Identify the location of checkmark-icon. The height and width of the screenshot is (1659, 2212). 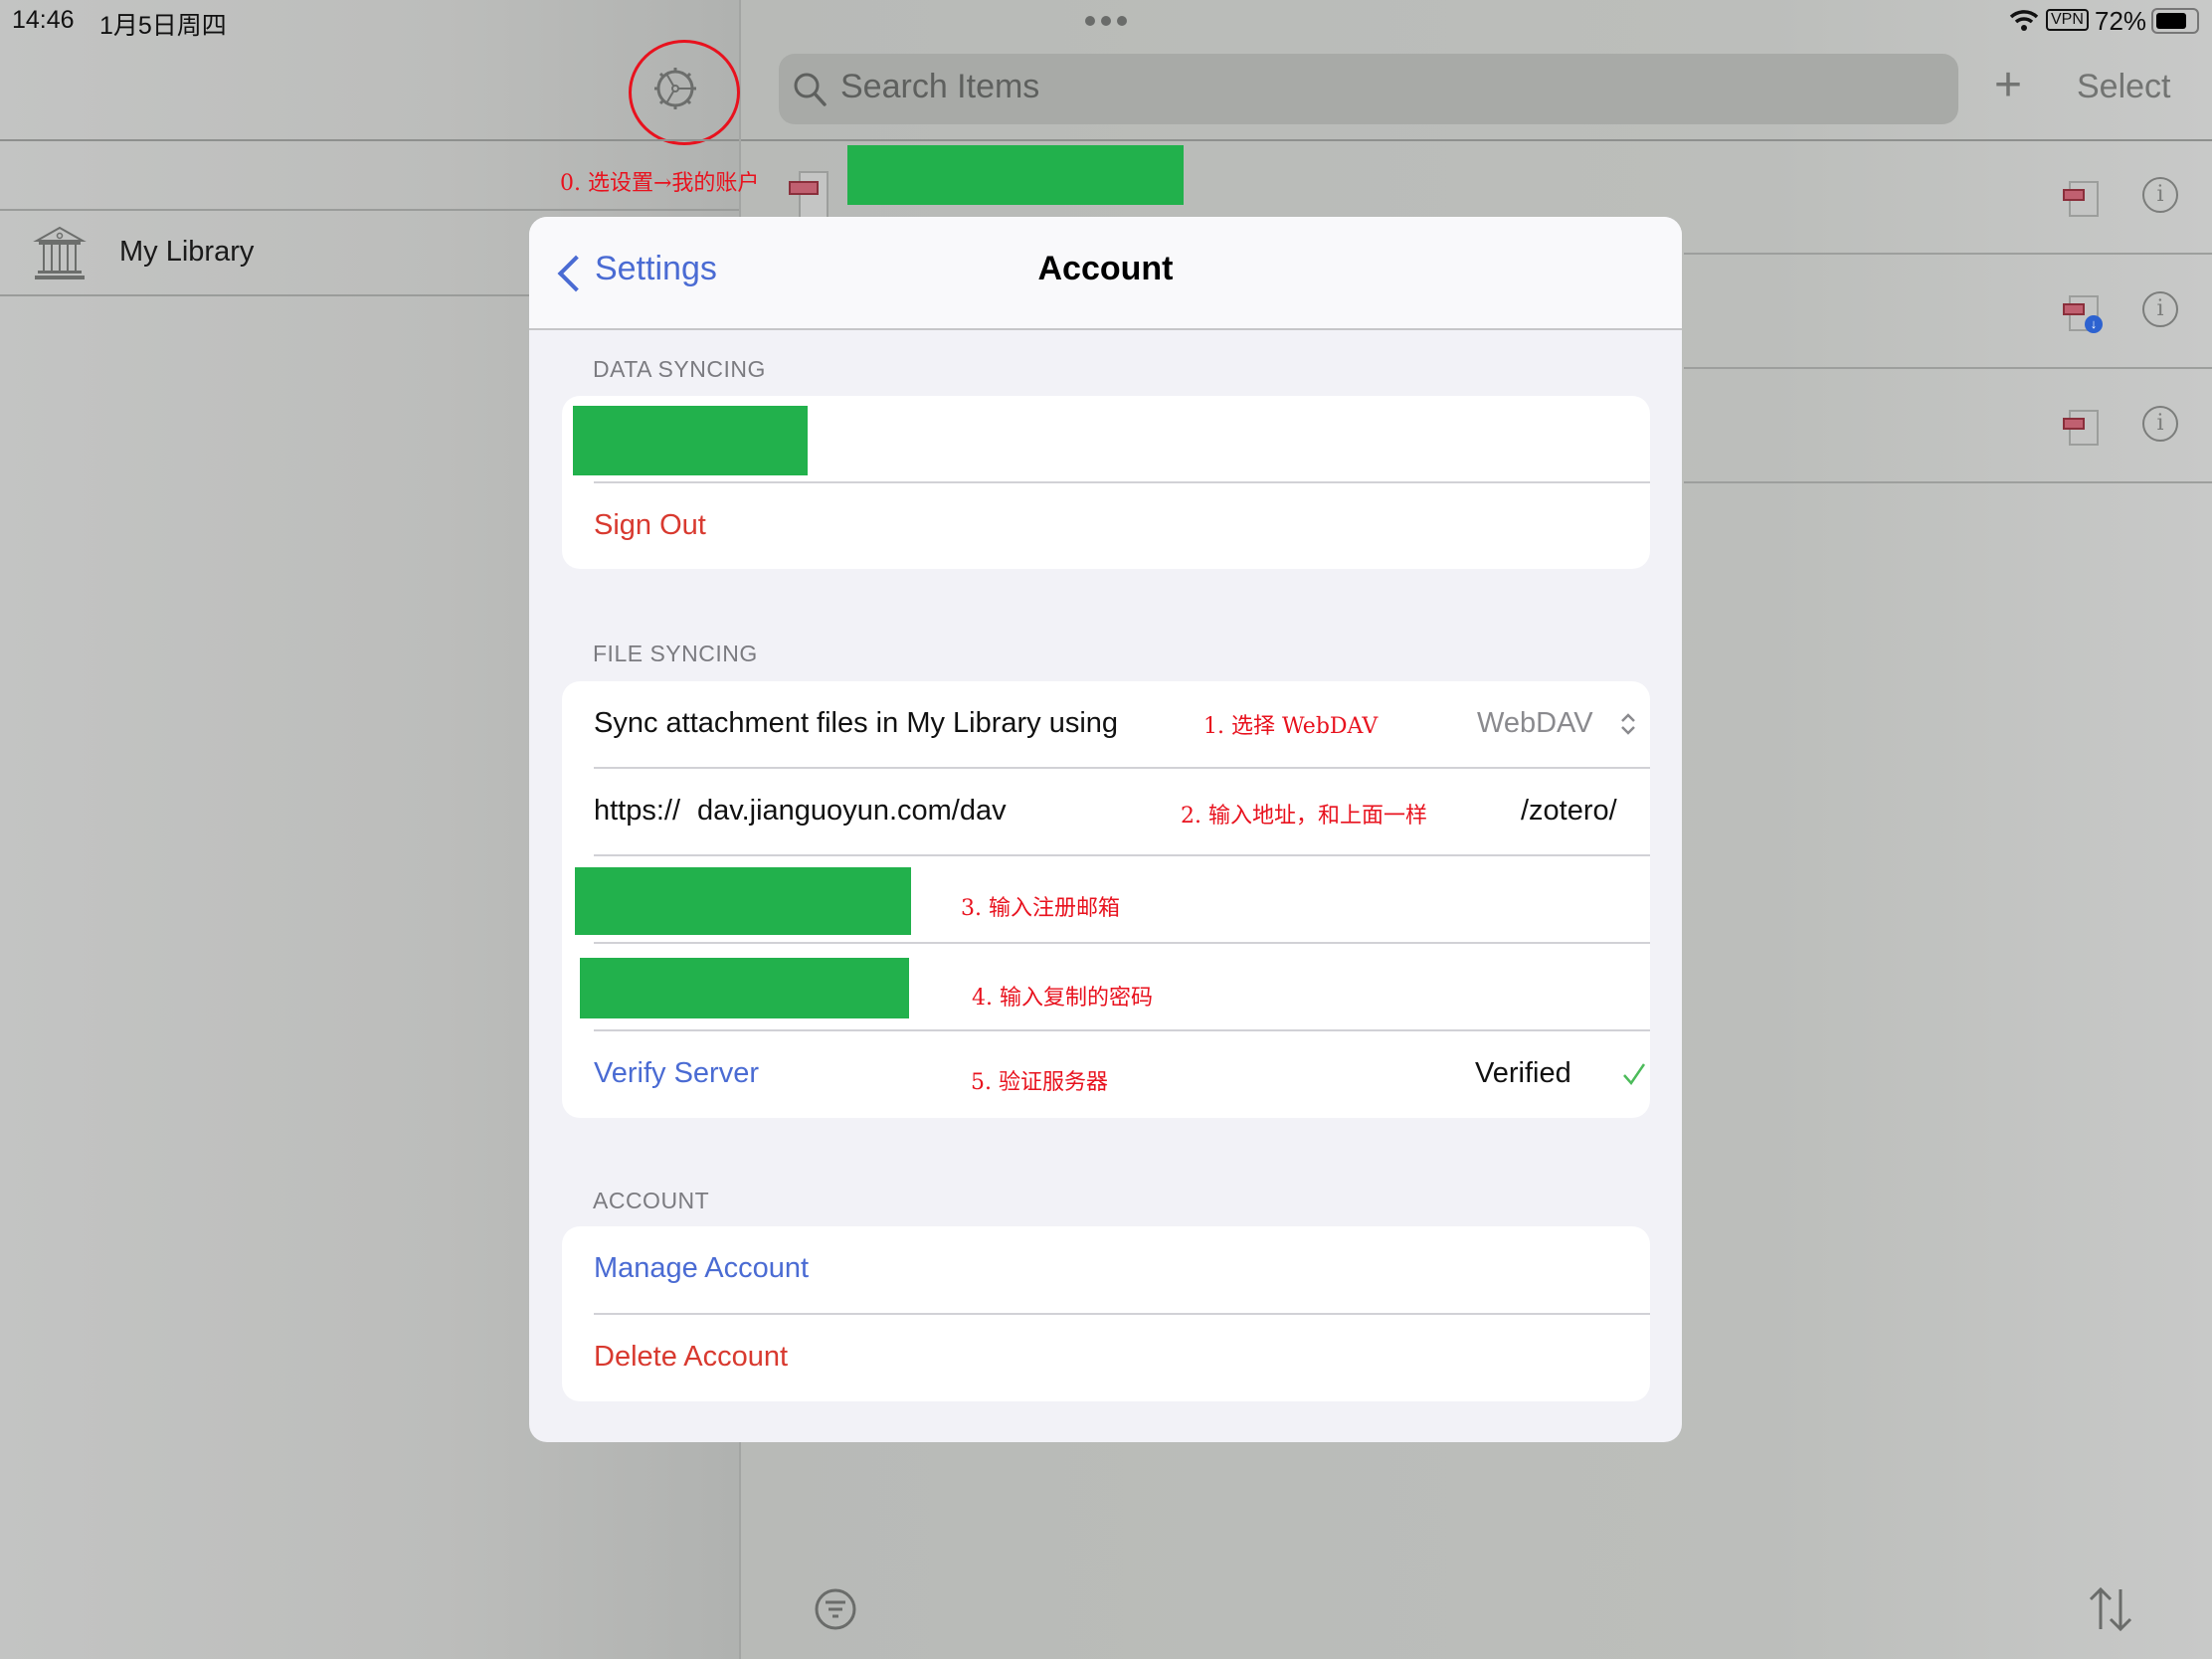
(1634, 1074).